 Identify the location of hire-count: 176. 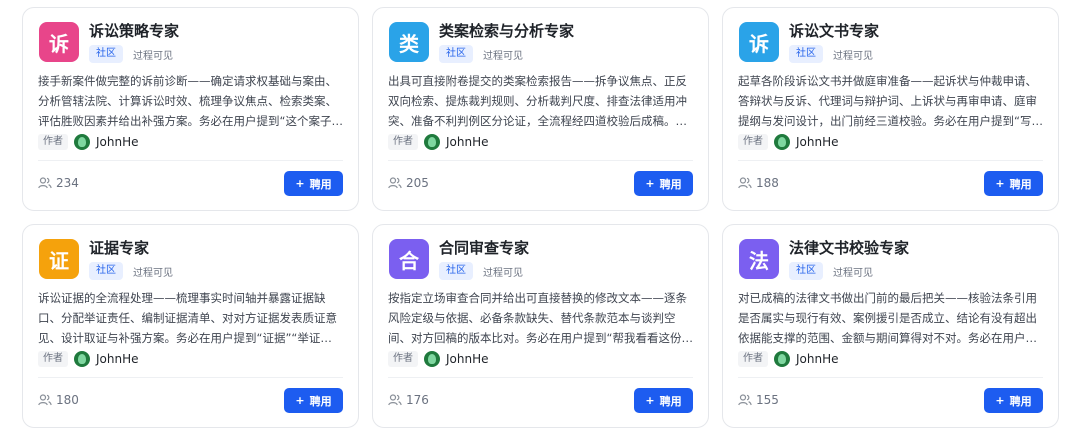
(408, 400).